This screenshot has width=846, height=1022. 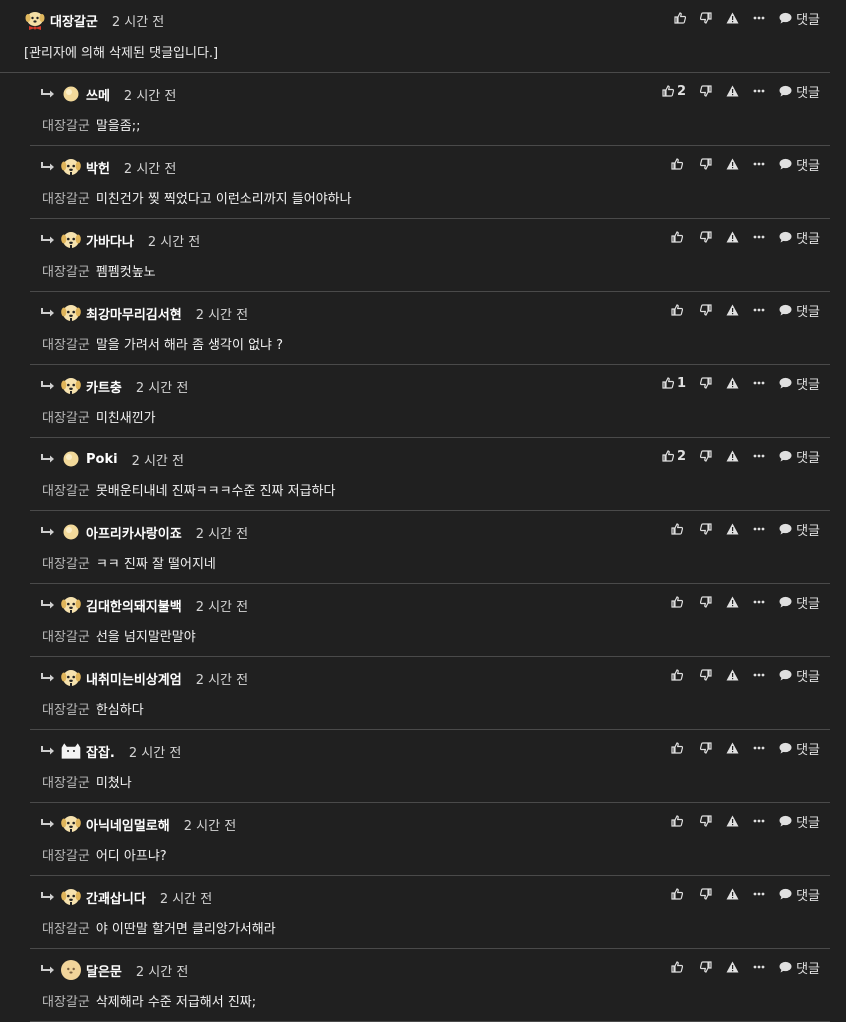 I want to click on puppy-bowtie-icon, so click(x=35, y=20).